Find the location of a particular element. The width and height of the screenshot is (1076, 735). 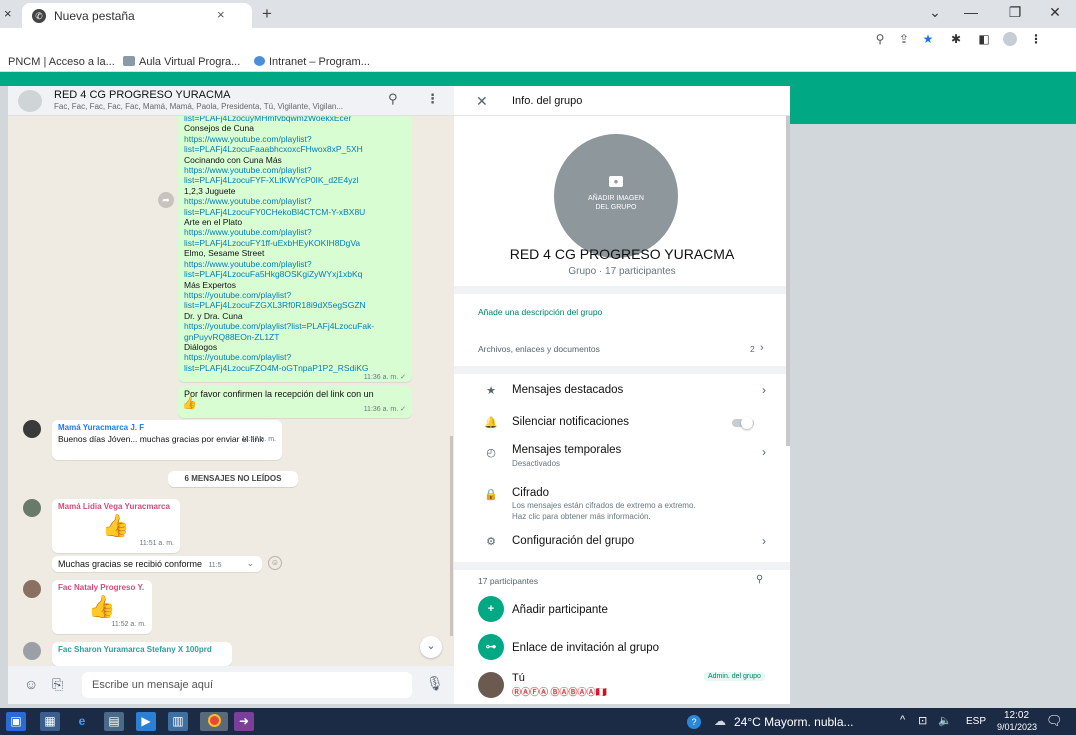

clock-time: 12:02 is located at coordinates (1016, 715).